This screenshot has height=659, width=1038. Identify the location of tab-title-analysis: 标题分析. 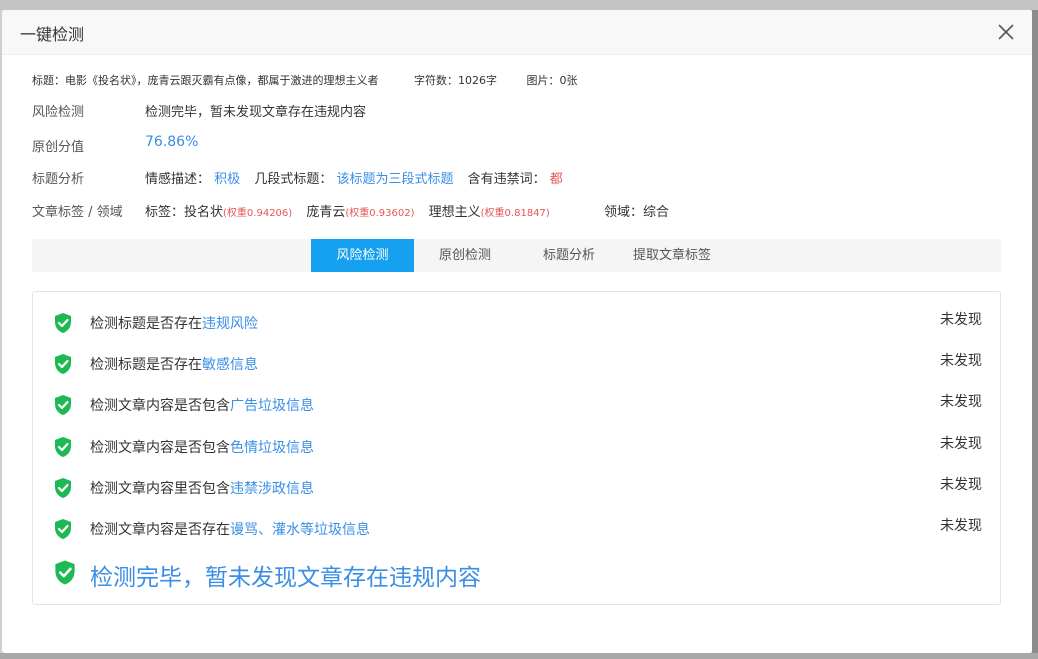
(569, 255).